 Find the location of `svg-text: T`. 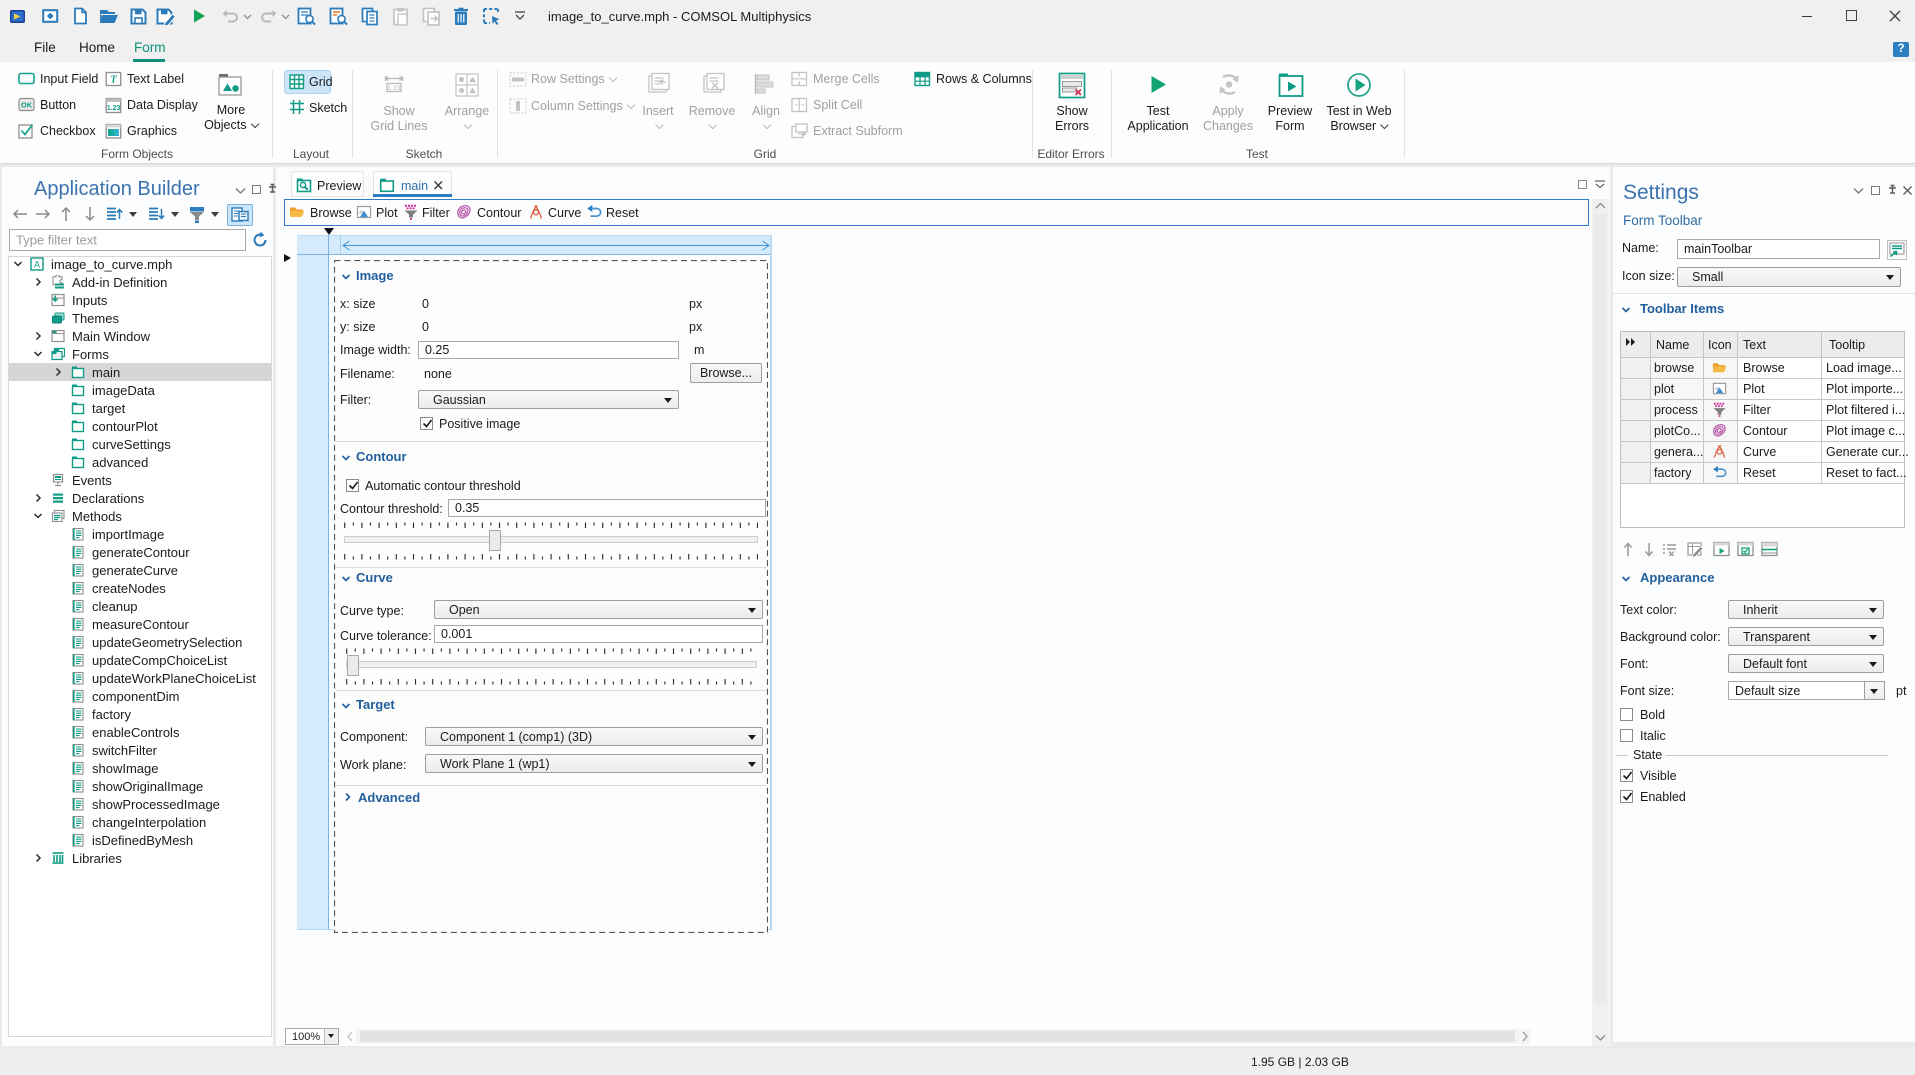

svg-text: T is located at coordinates (113, 80).